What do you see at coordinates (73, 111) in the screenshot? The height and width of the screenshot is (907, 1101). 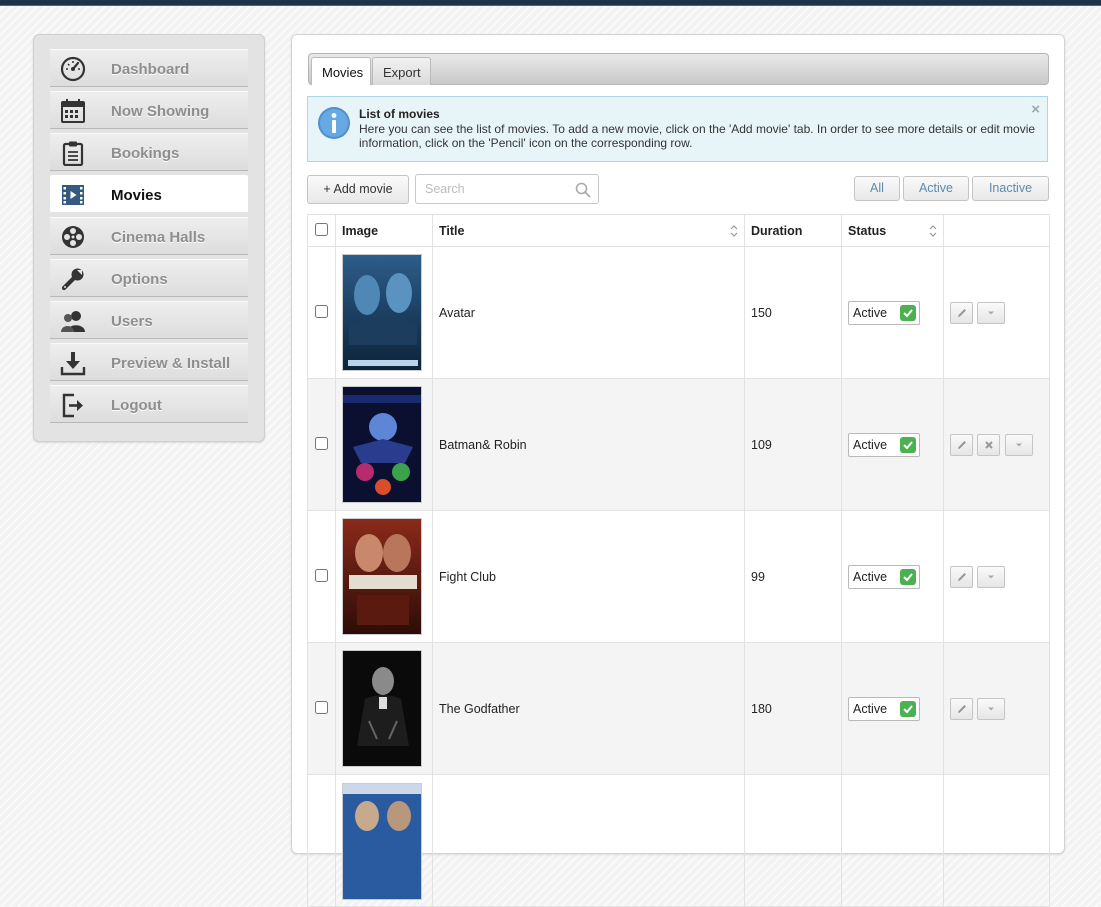 I see `calendar-icon` at bounding box center [73, 111].